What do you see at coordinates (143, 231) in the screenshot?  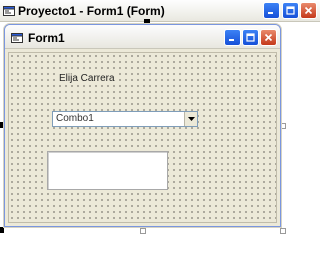 I see `resize-handle-bottom` at bounding box center [143, 231].